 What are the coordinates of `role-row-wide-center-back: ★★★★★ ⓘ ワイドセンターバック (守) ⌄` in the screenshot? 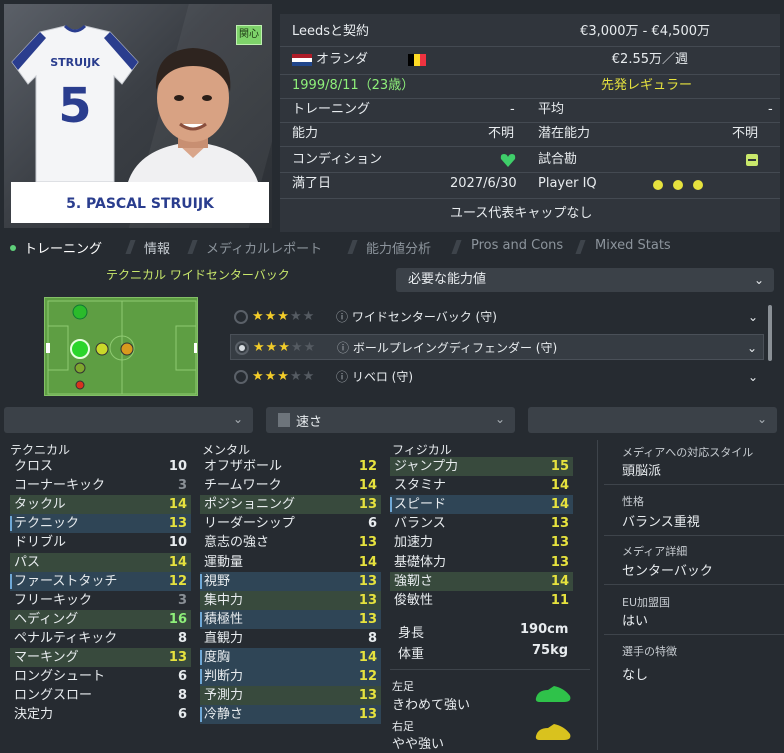 It's located at (497, 317).